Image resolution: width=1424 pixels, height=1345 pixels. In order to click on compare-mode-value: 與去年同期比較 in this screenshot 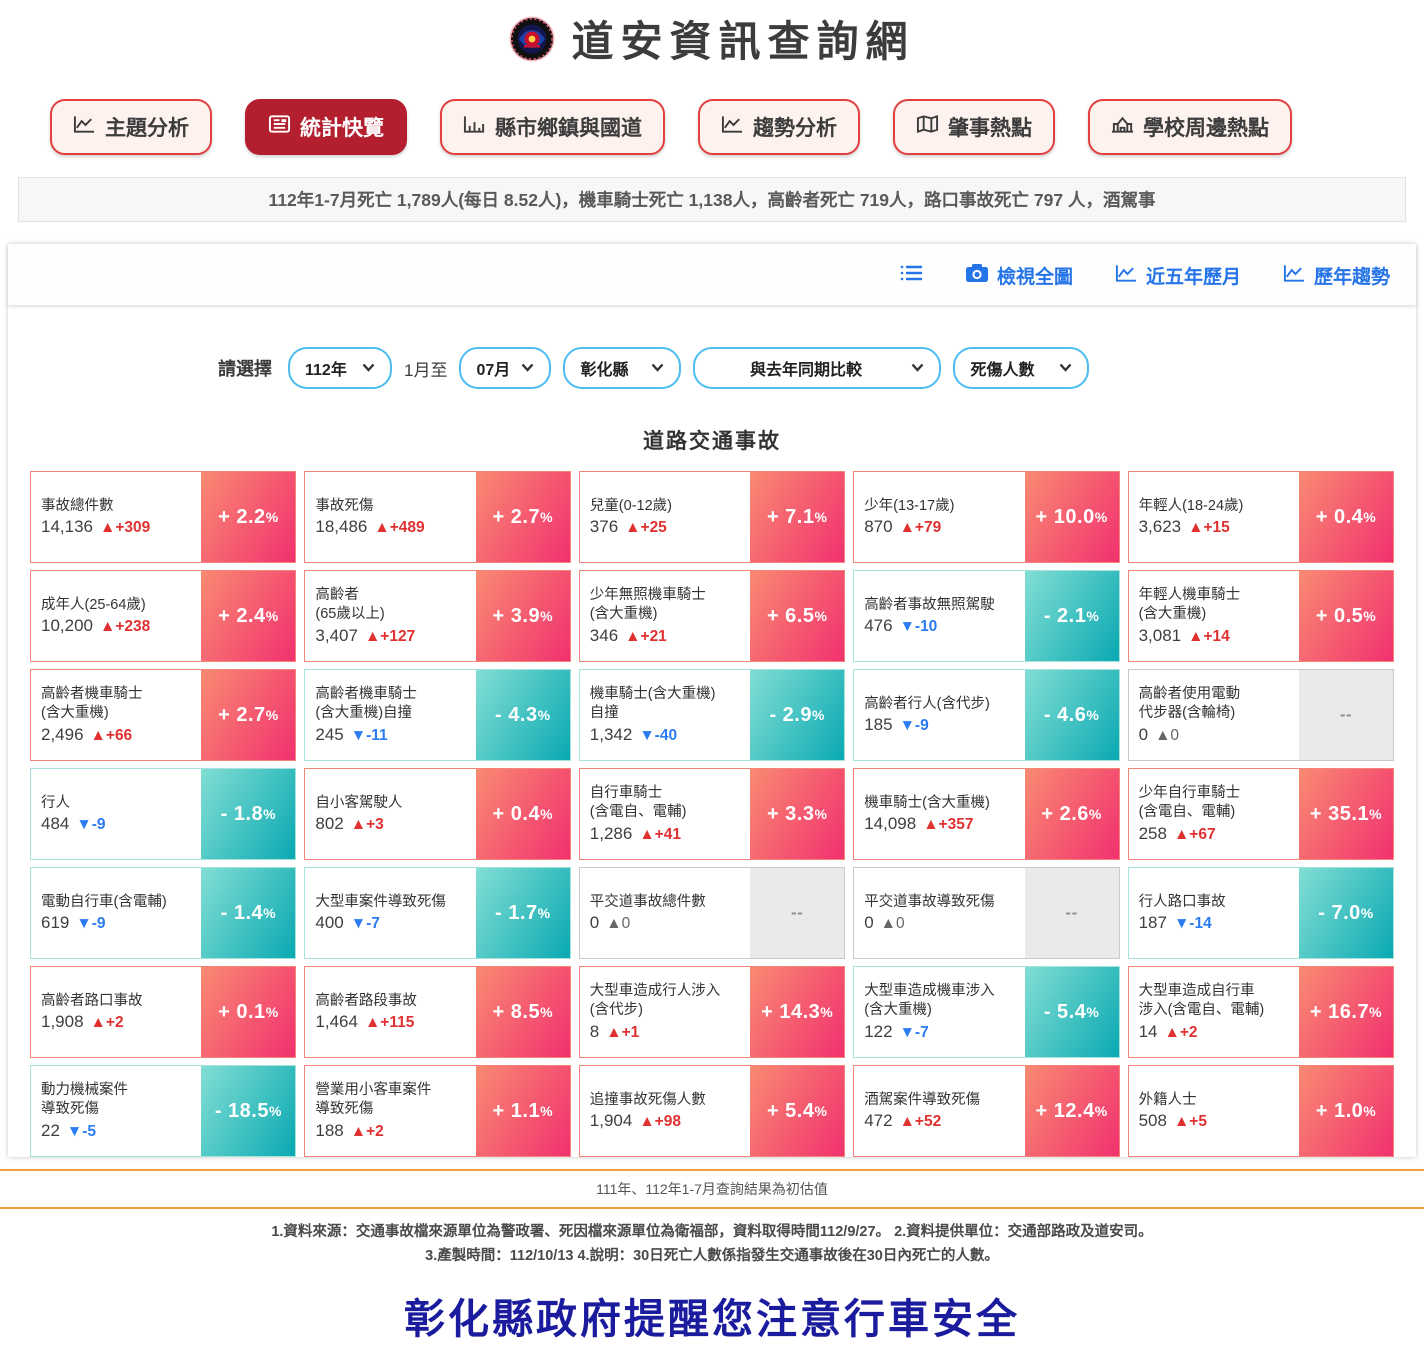, I will do `click(805, 370)`.